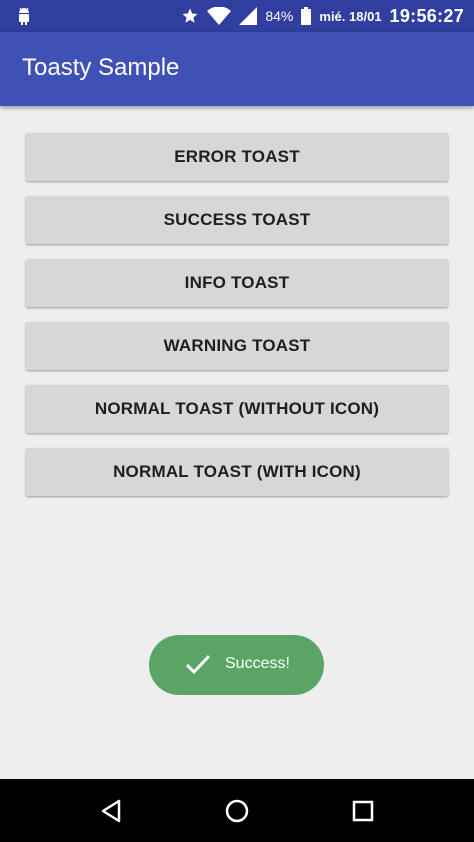  Describe the element at coordinates (111, 811) in the screenshot. I see `back-icon` at that location.